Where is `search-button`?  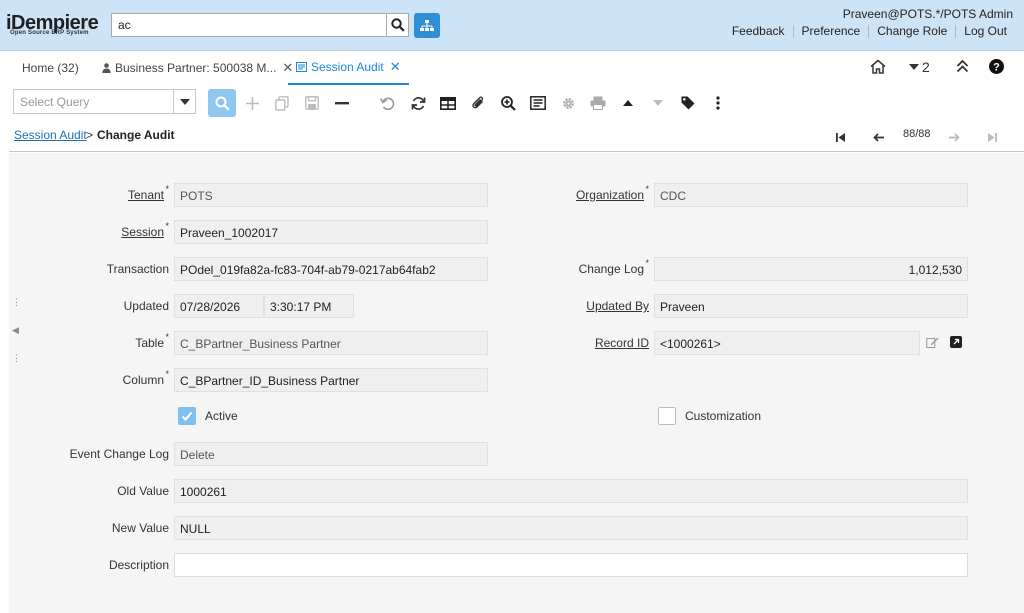
search-button is located at coordinates (398, 25).